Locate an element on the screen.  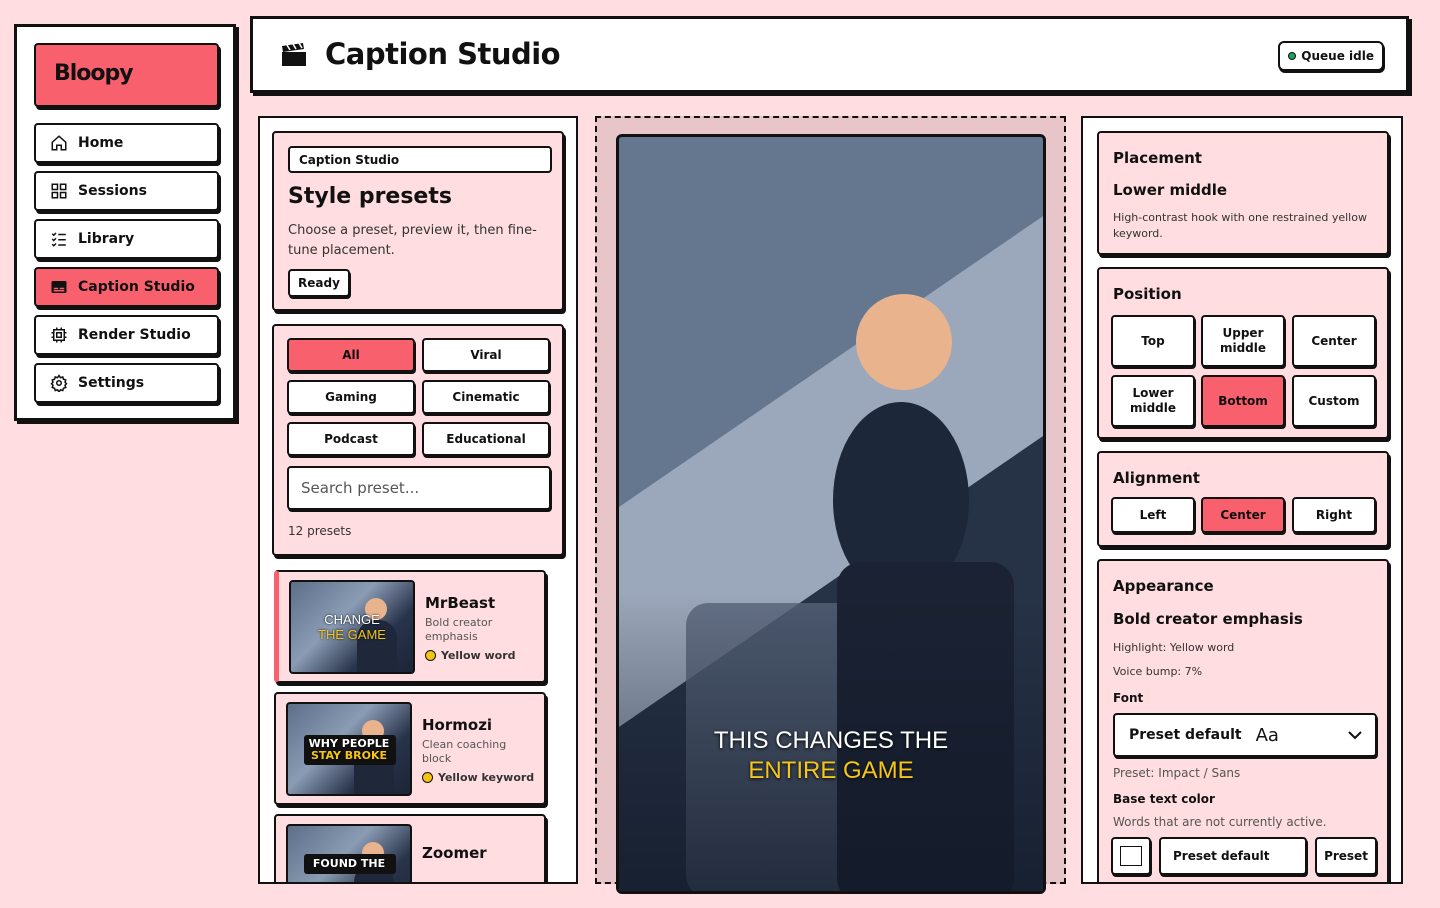
queue-status-text: Queue idle is located at coordinates (1337, 56).